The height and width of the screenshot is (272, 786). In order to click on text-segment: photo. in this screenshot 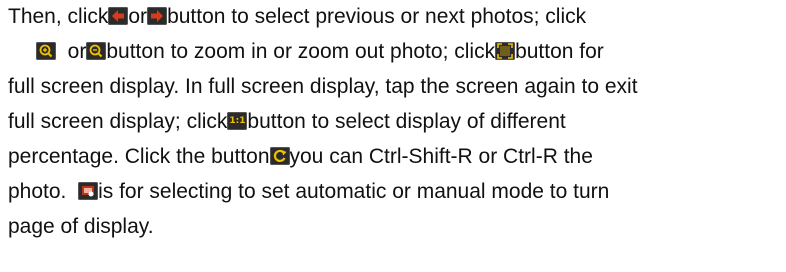, I will do `click(37, 191)`.